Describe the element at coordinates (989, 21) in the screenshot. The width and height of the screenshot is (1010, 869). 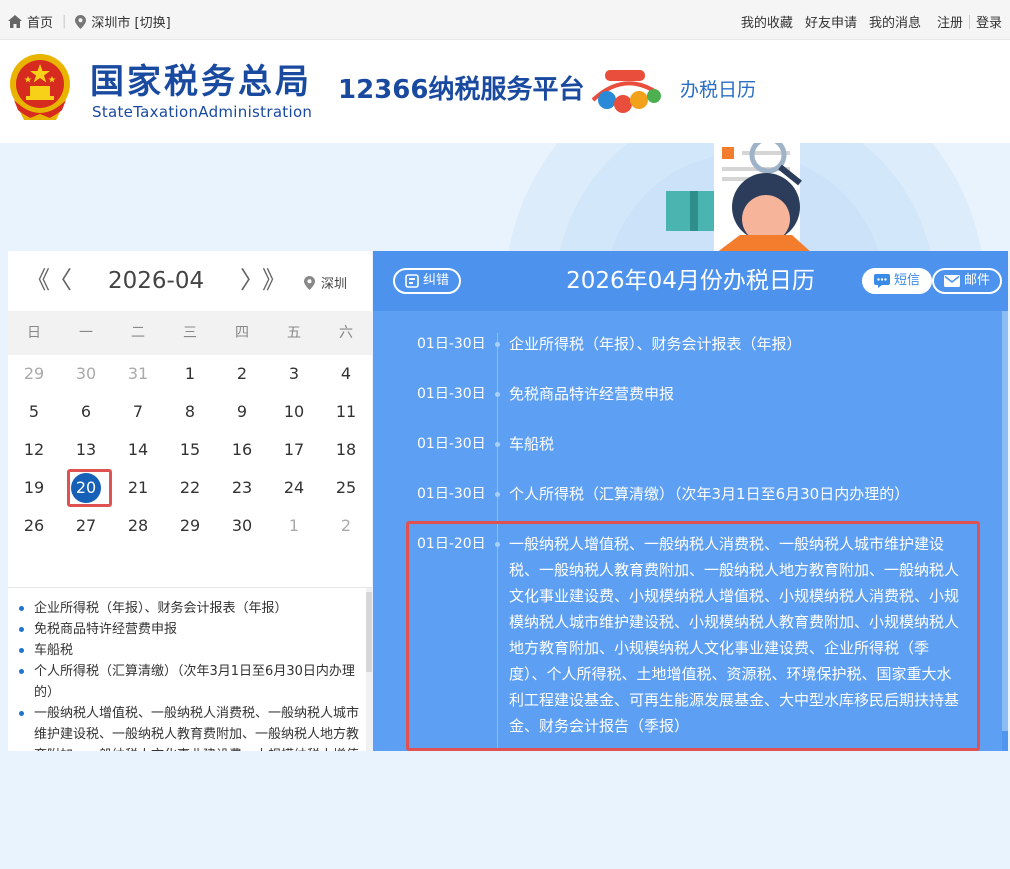
I see `login-link: 登录` at that location.